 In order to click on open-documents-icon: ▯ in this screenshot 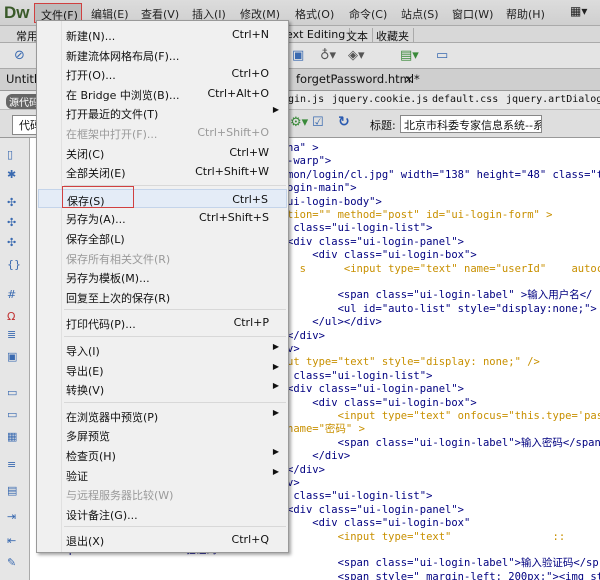, I will do `click(10, 154)`.